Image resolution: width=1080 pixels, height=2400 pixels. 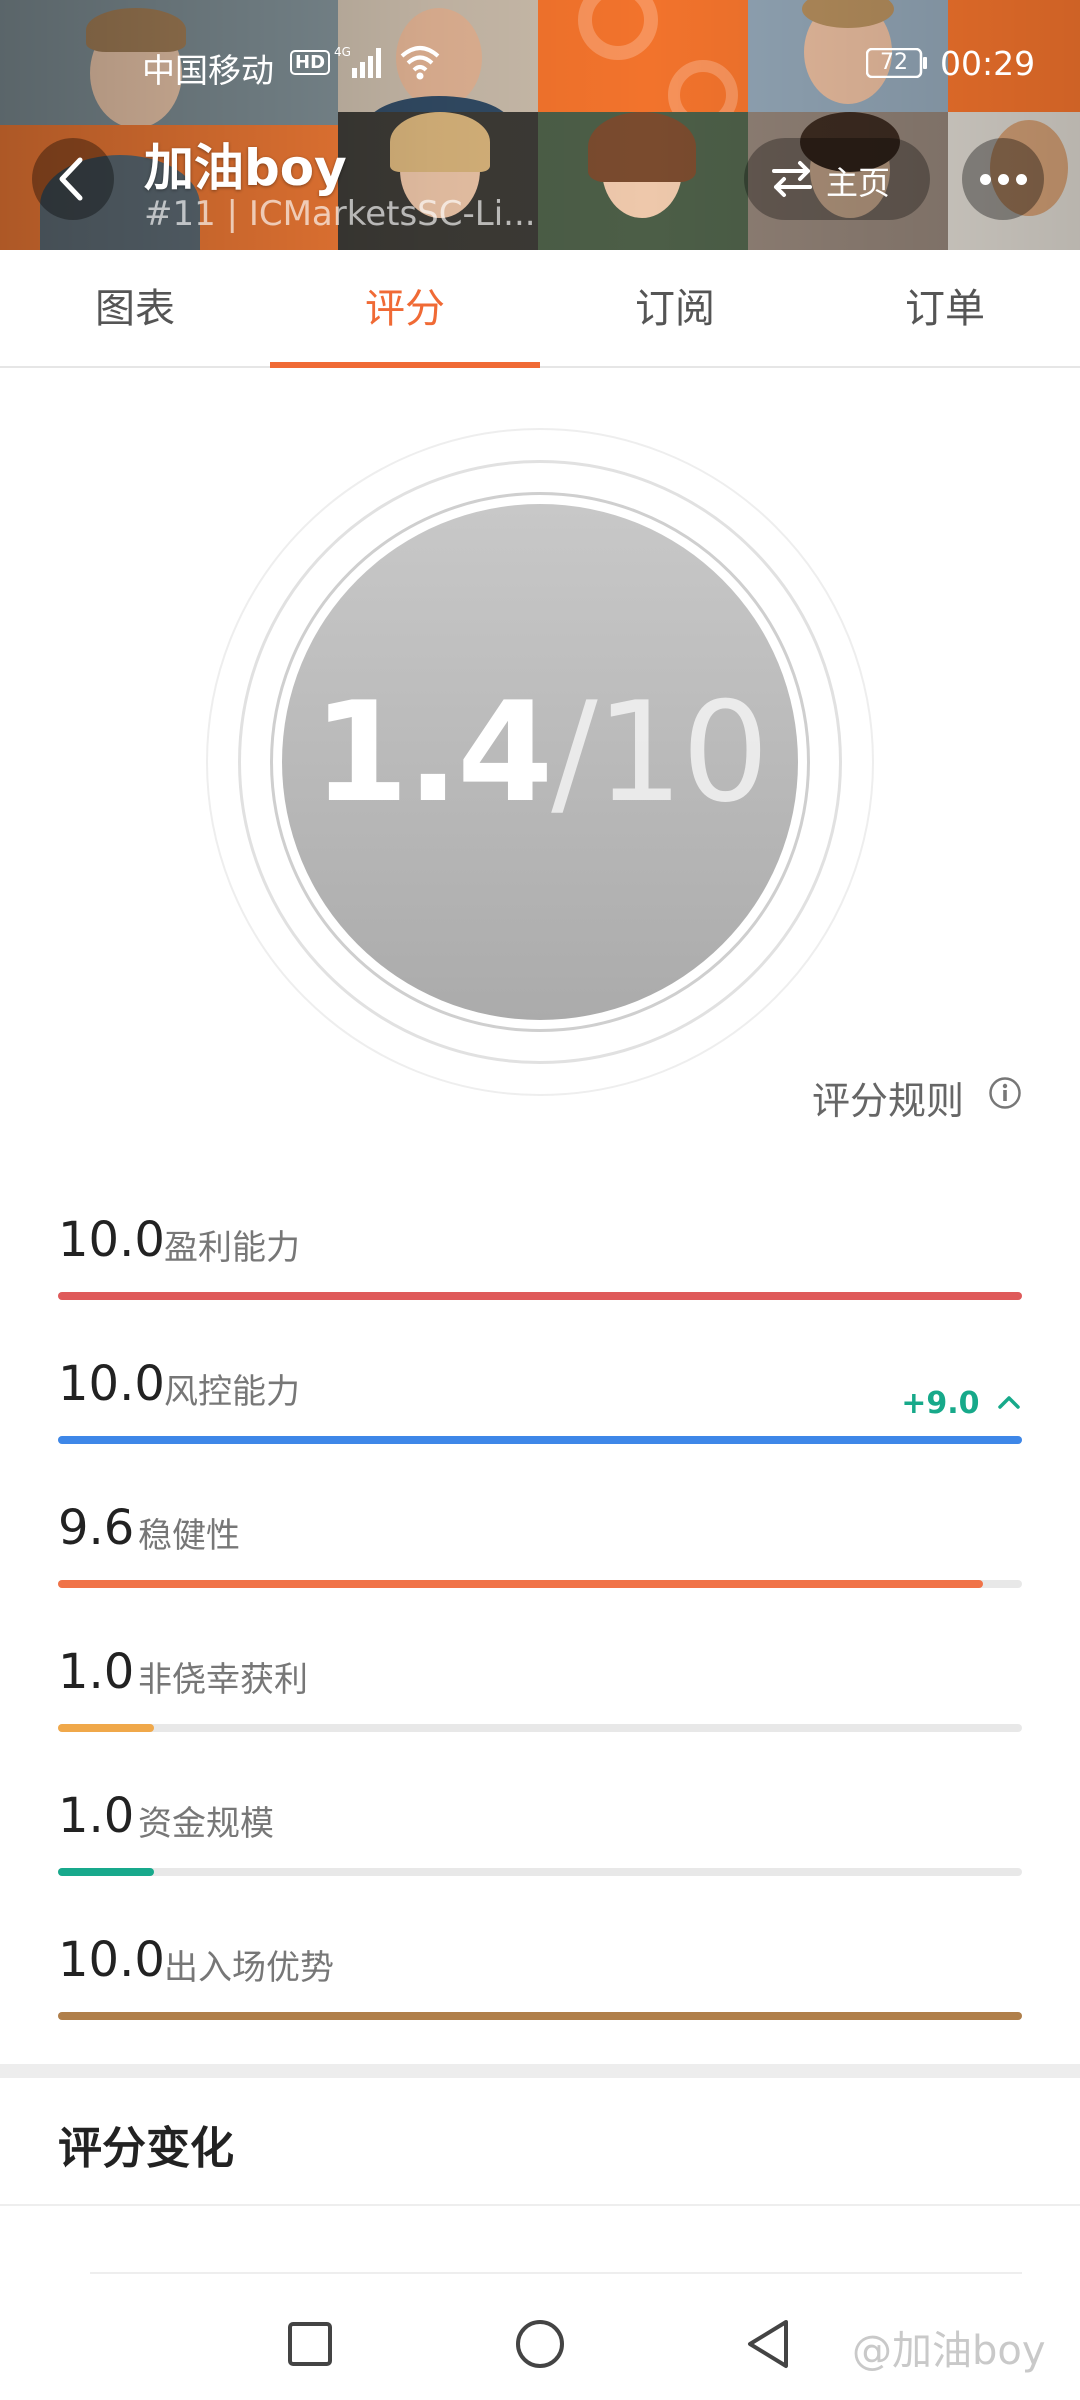 I want to click on section-divider, so click(x=540, y=2071).